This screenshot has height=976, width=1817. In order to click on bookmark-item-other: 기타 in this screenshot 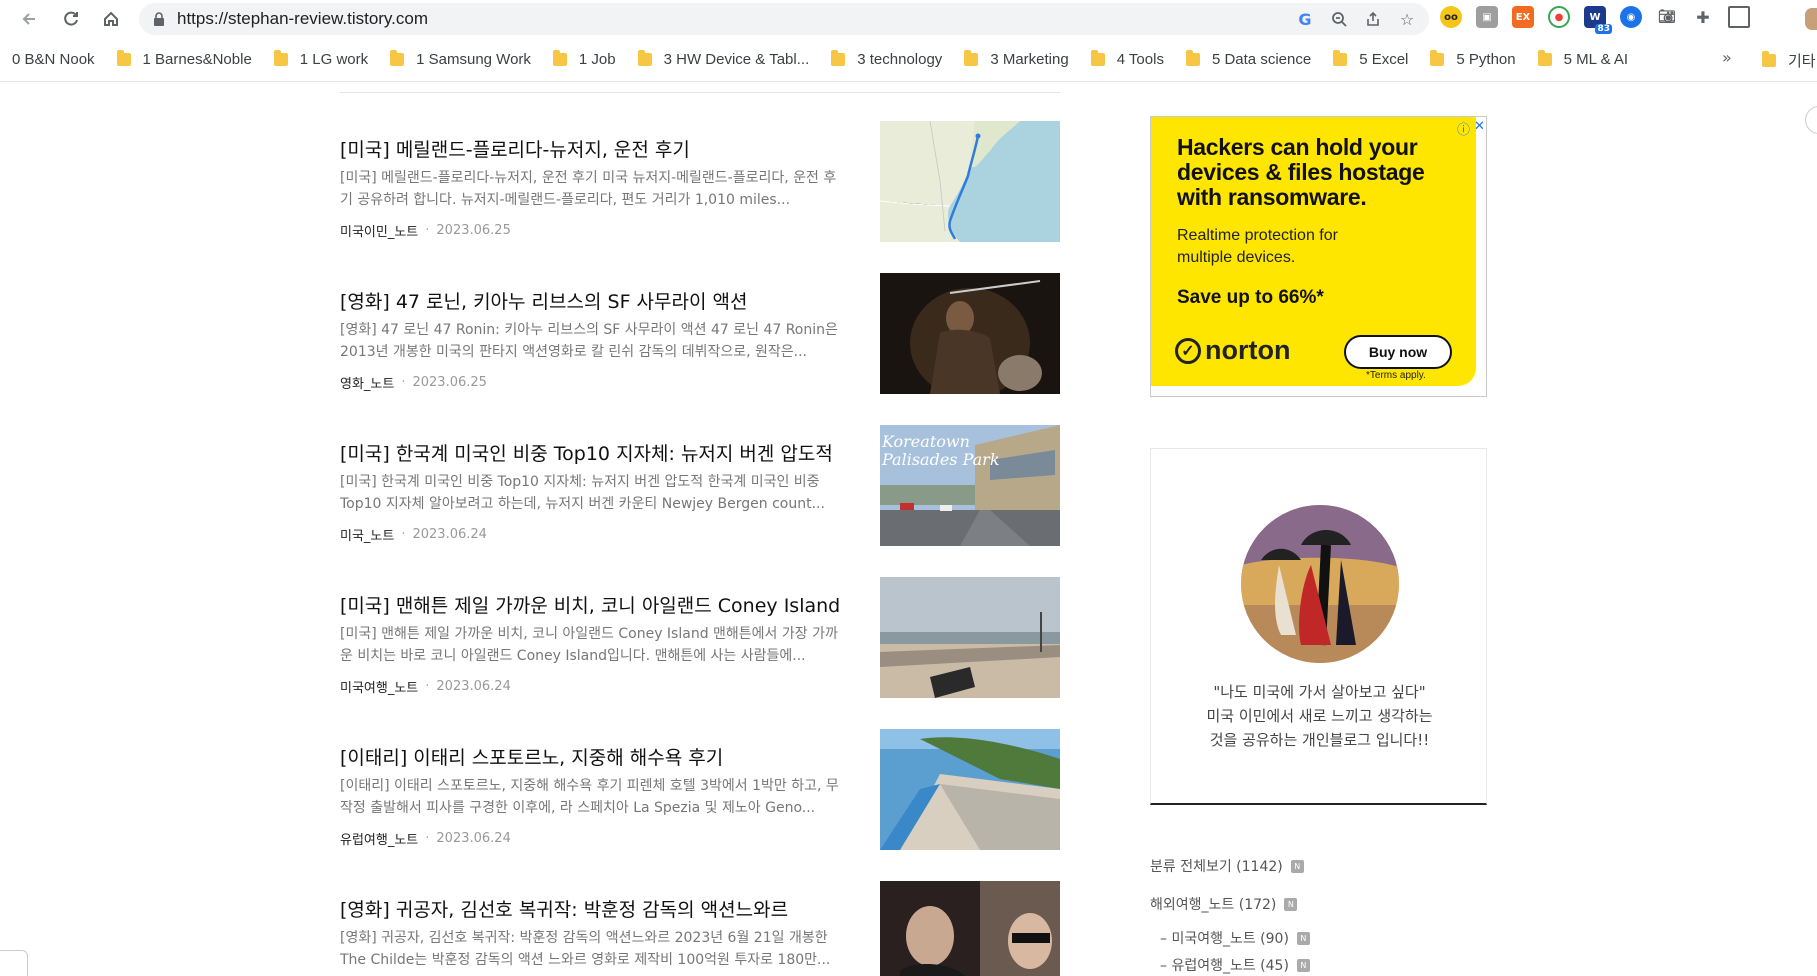, I will do `click(1789, 60)`.